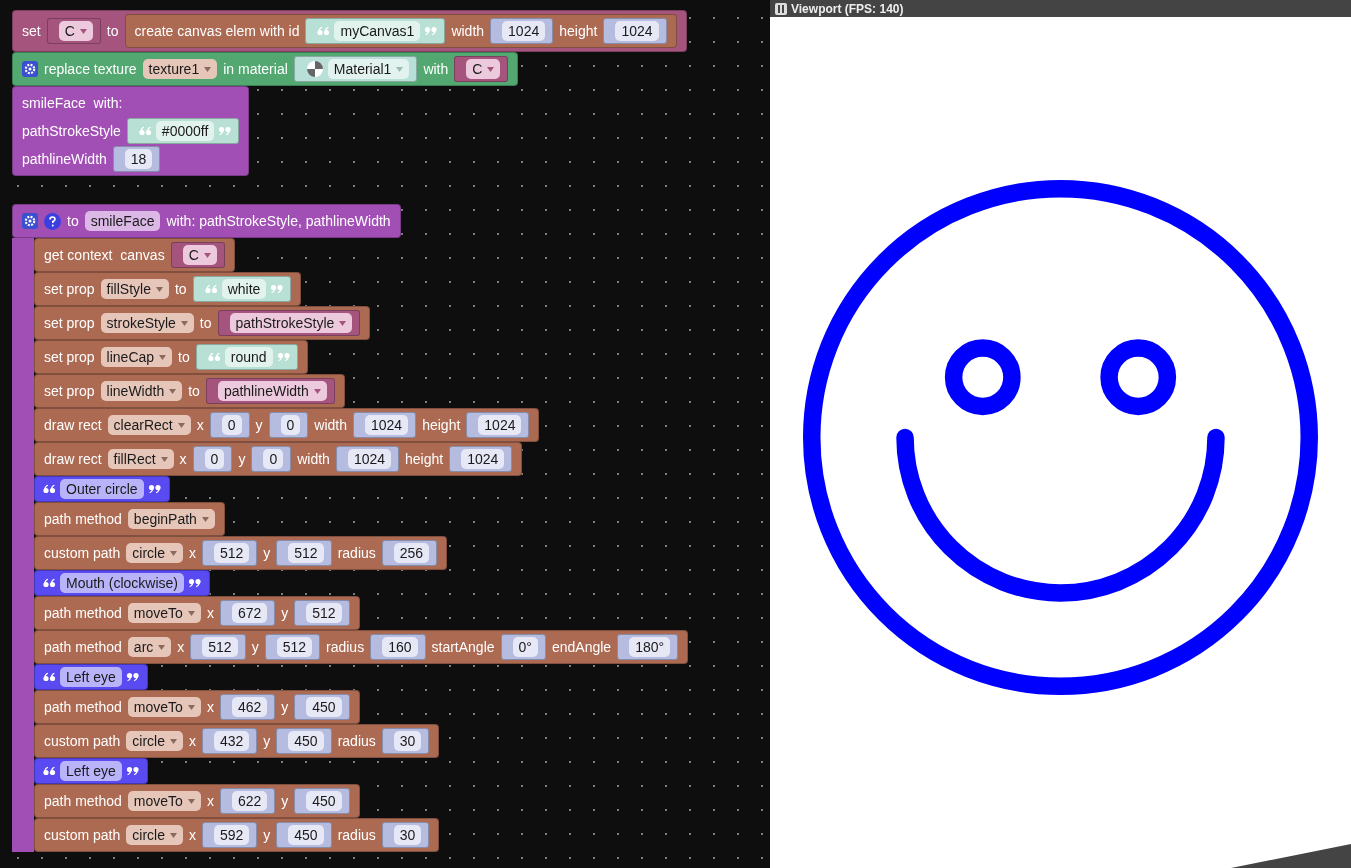 The height and width of the screenshot is (868, 1351). I want to click on variable-block: pathStrokeStyle, so click(289, 323).